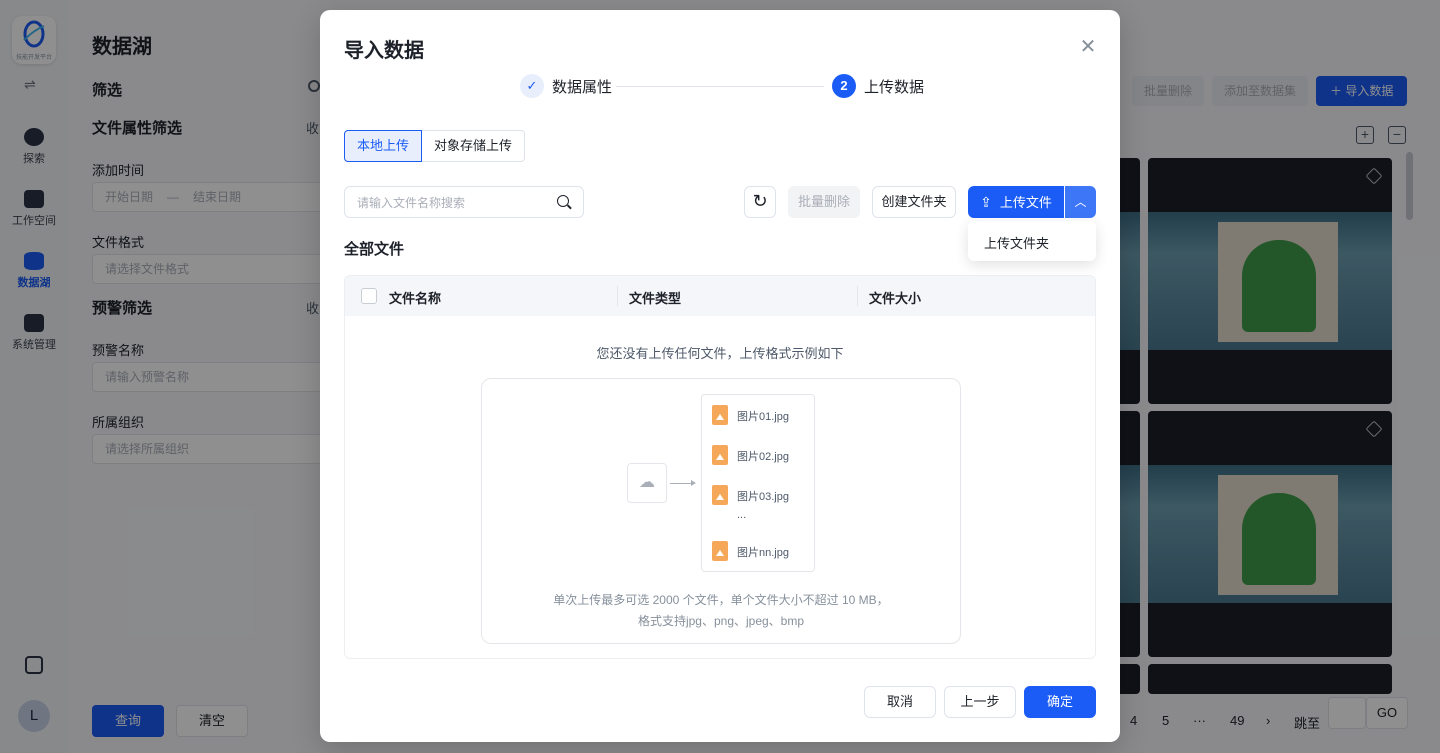 The height and width of the screenshot is (753, 1440). Describe the element at coordinates (763, 497) in the screenshot. I see `file-name: 图片03.jpg` at that location.